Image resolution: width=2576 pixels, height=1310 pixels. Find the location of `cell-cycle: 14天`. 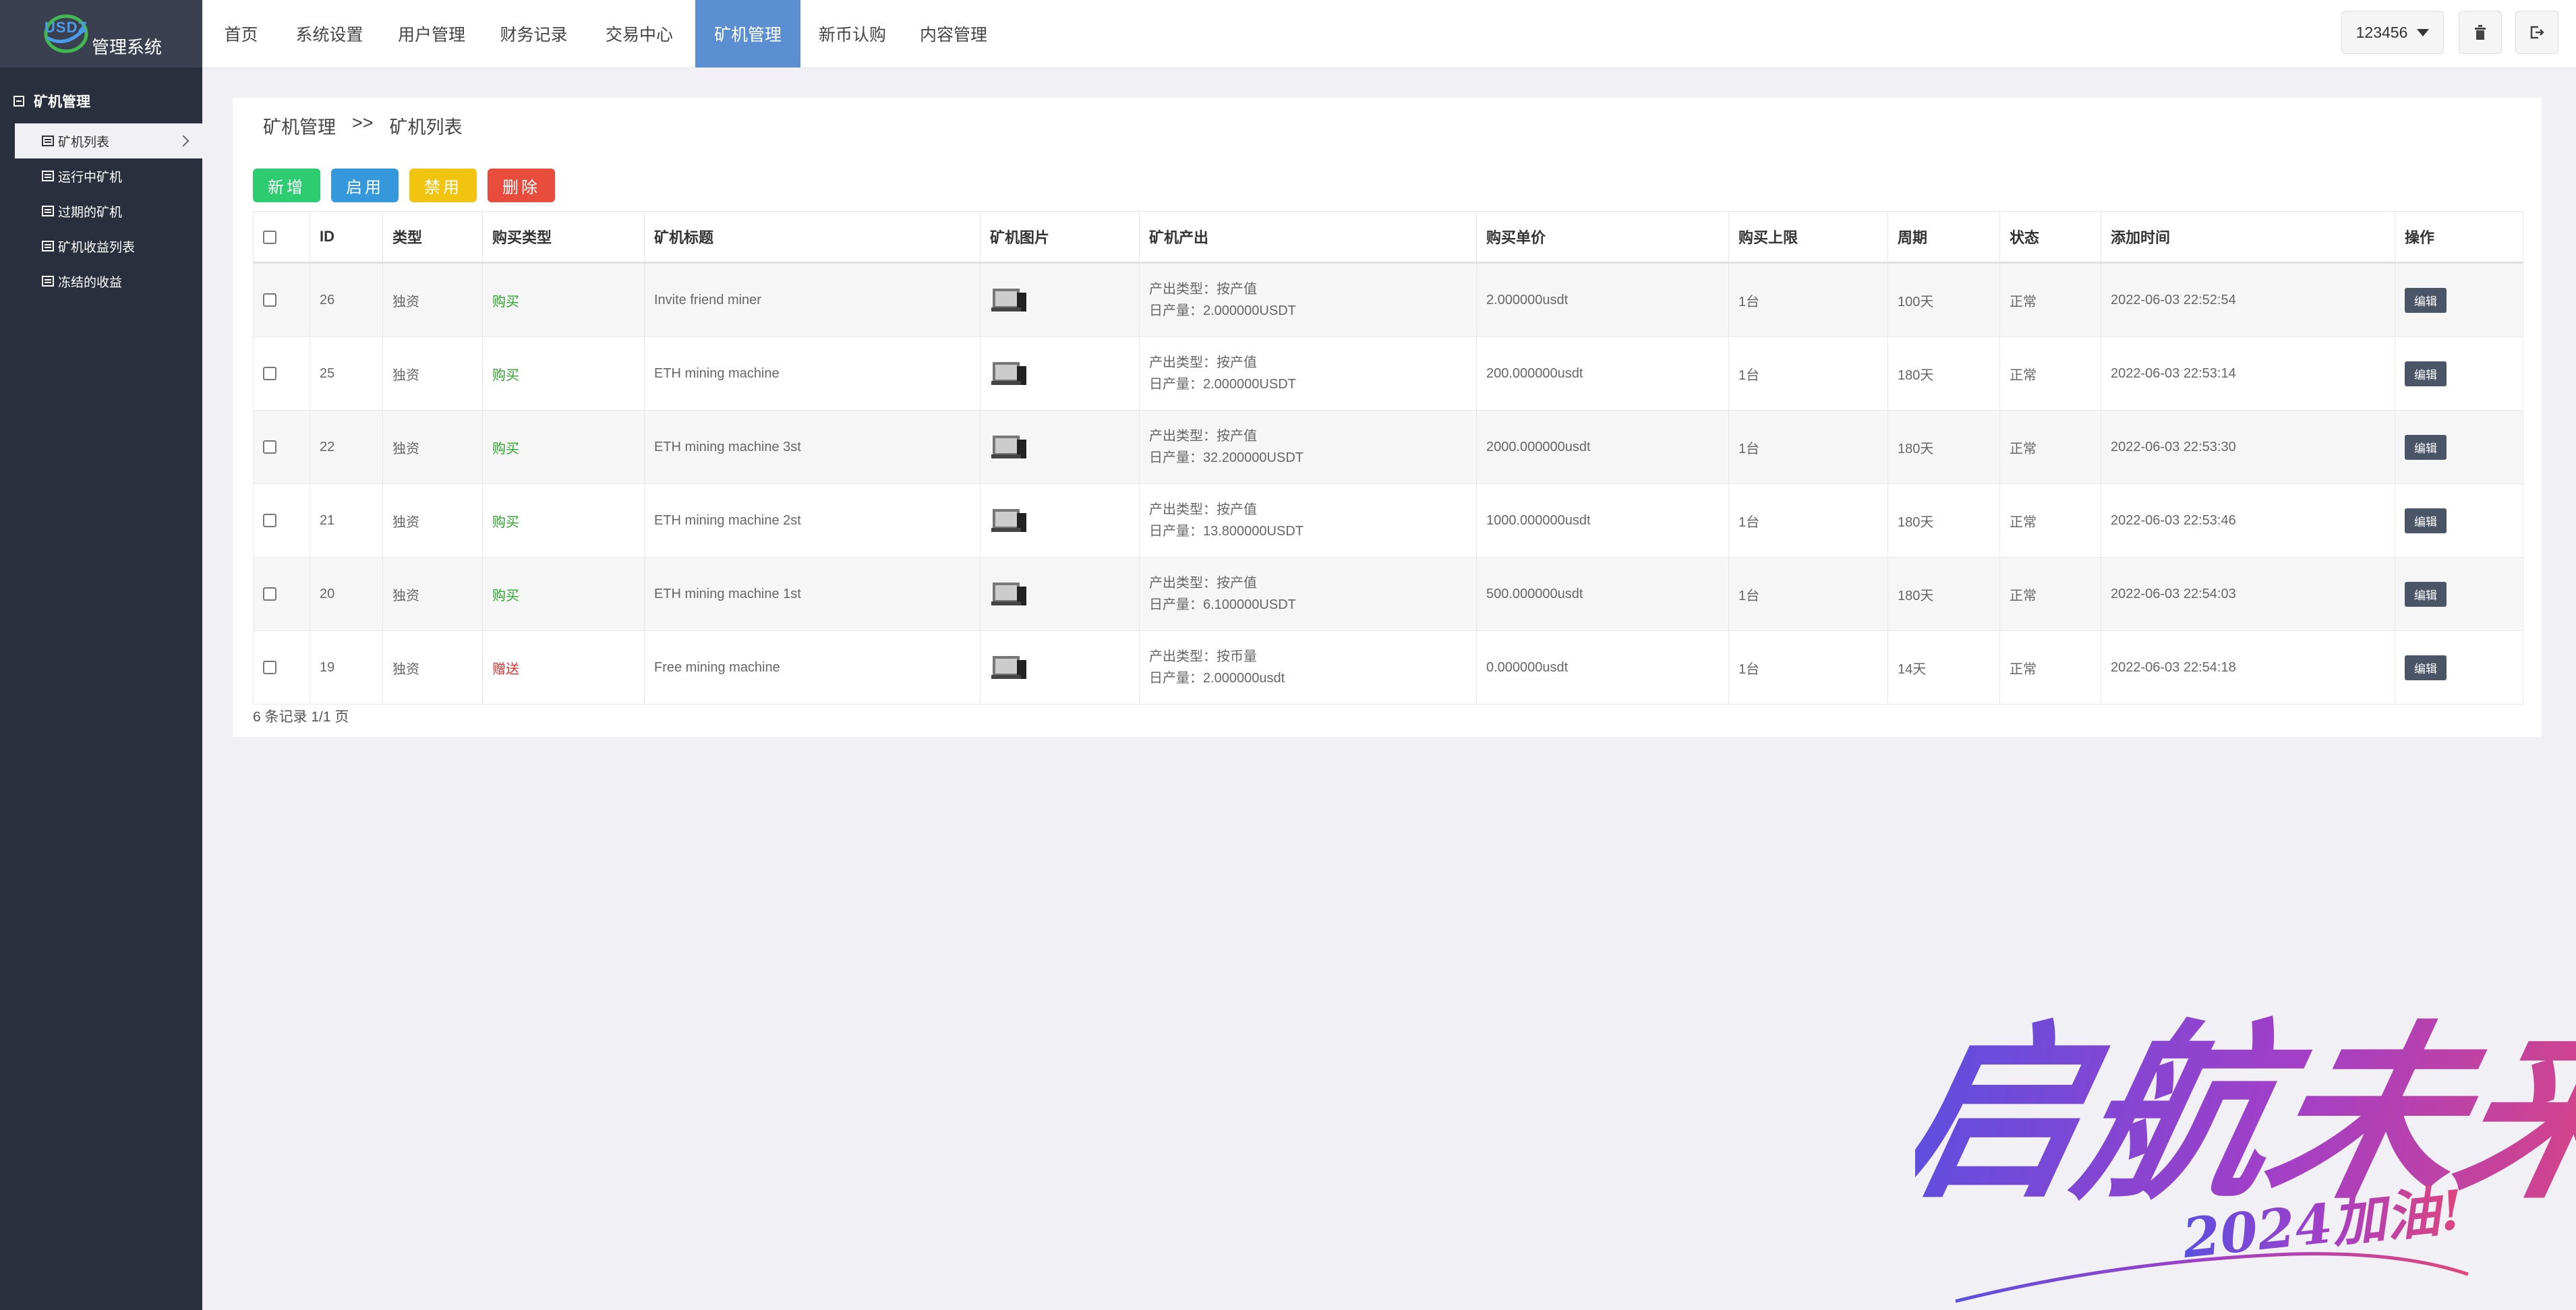

cell-cycle: 14天 is located at coordinates (1944, 667).